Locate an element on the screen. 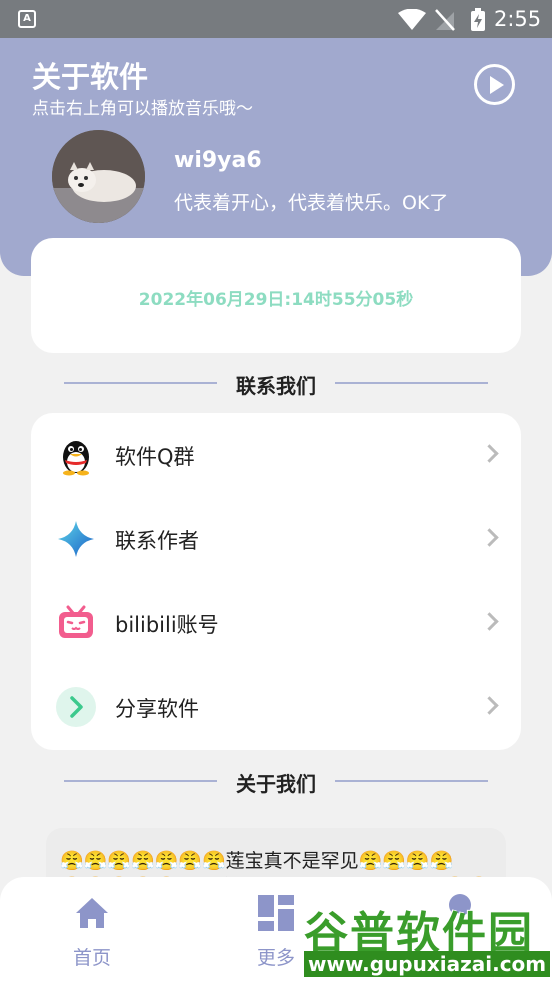  contact-label: 分享软件 is located at coordinates (157, 709).